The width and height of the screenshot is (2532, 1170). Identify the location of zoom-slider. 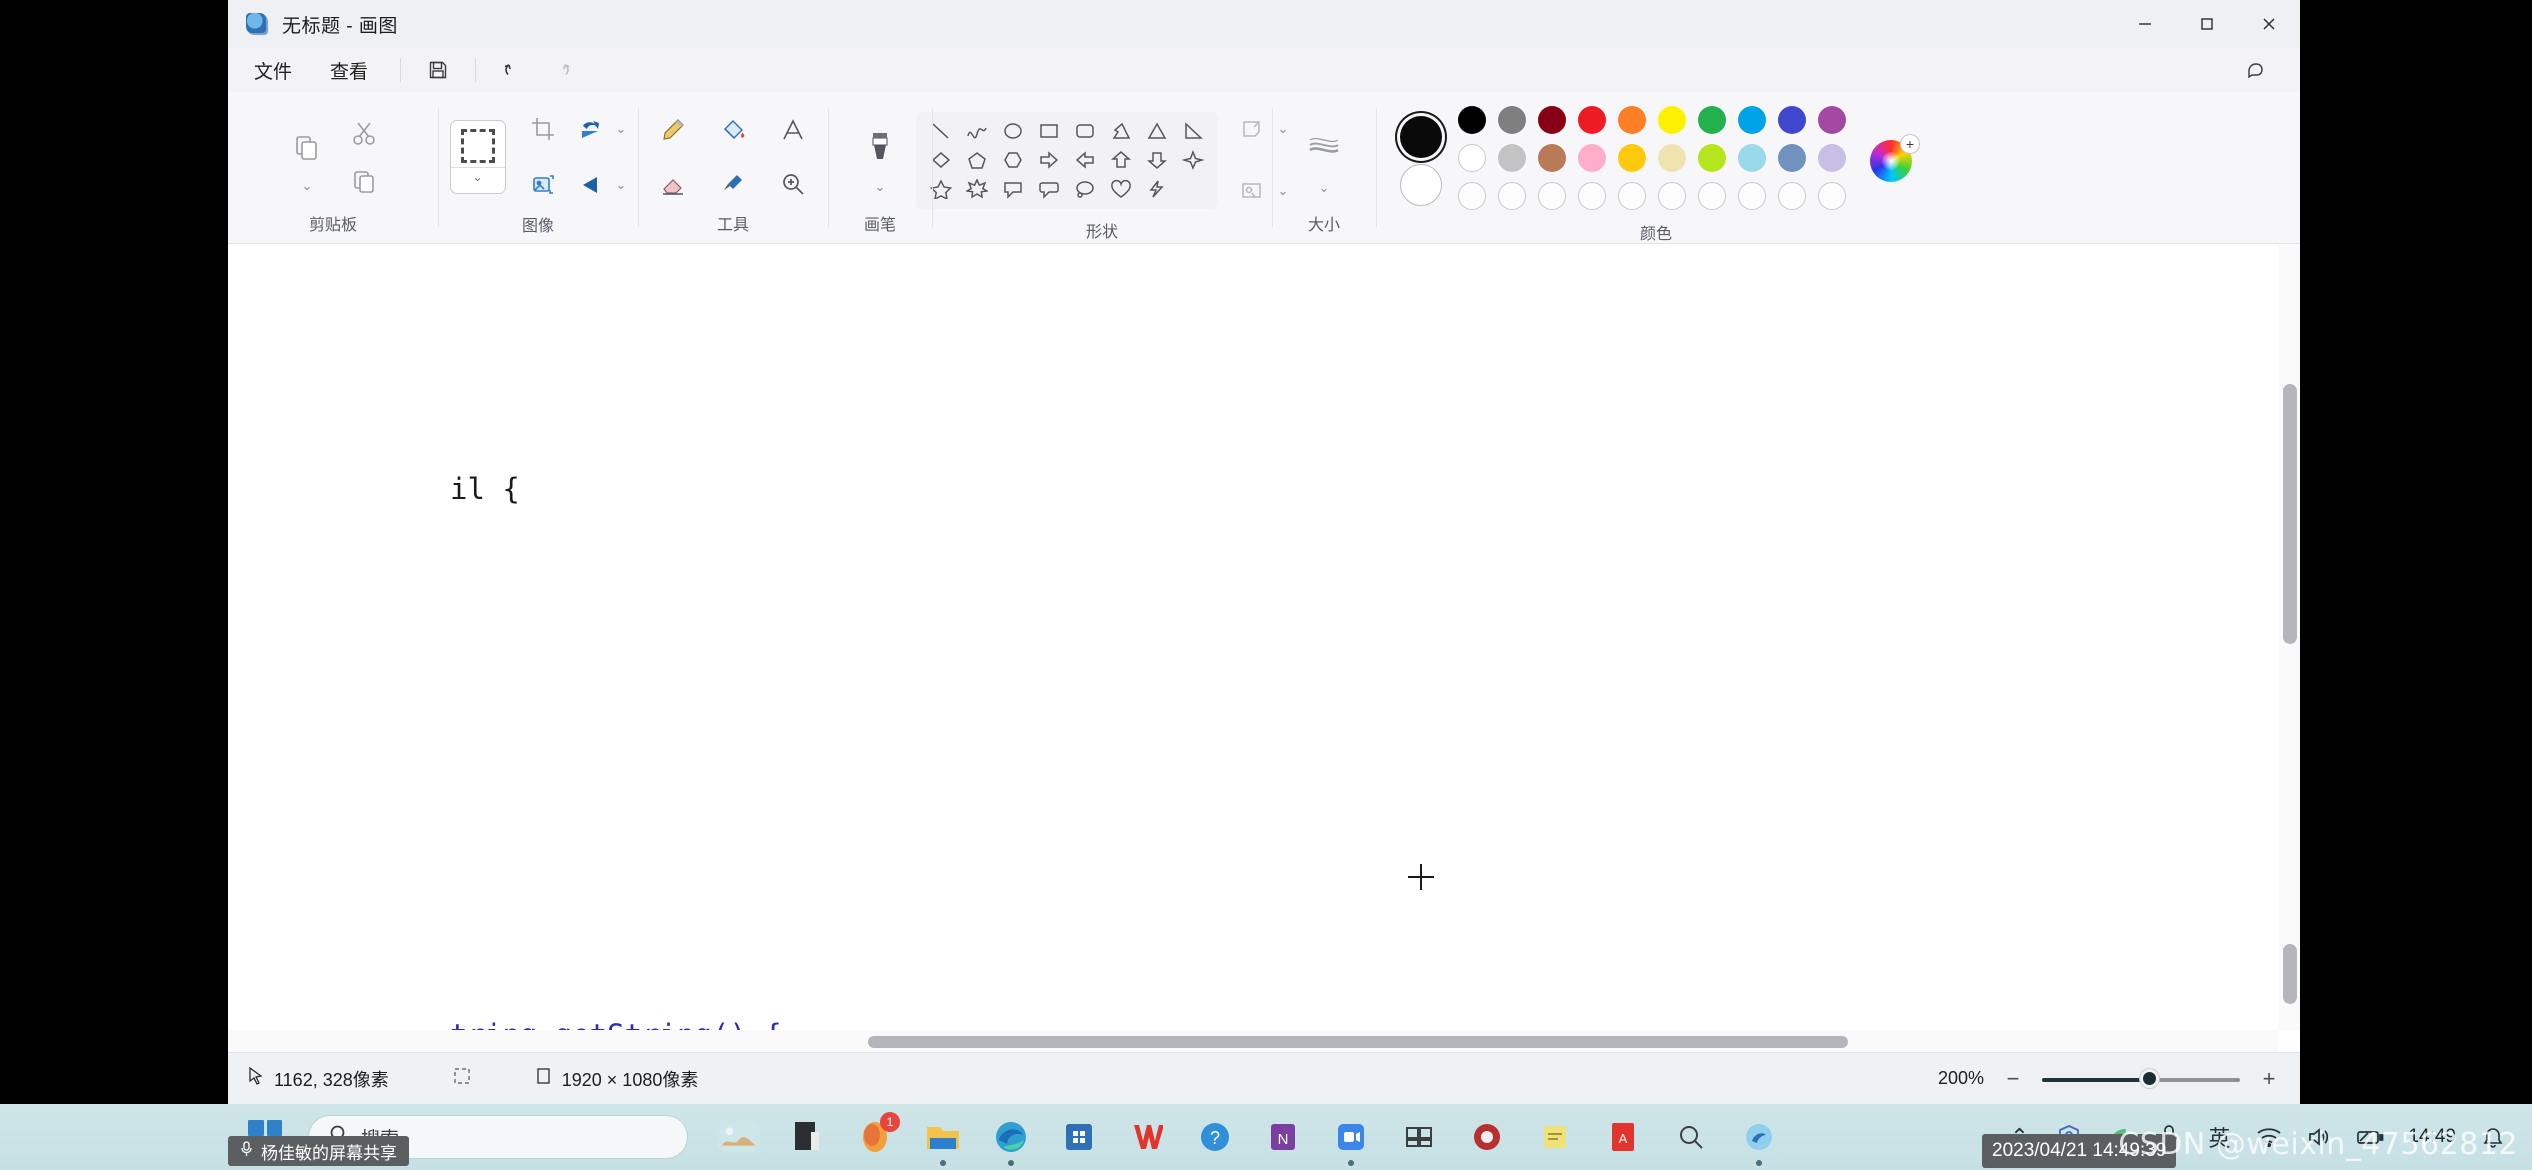
(2141, 1078).